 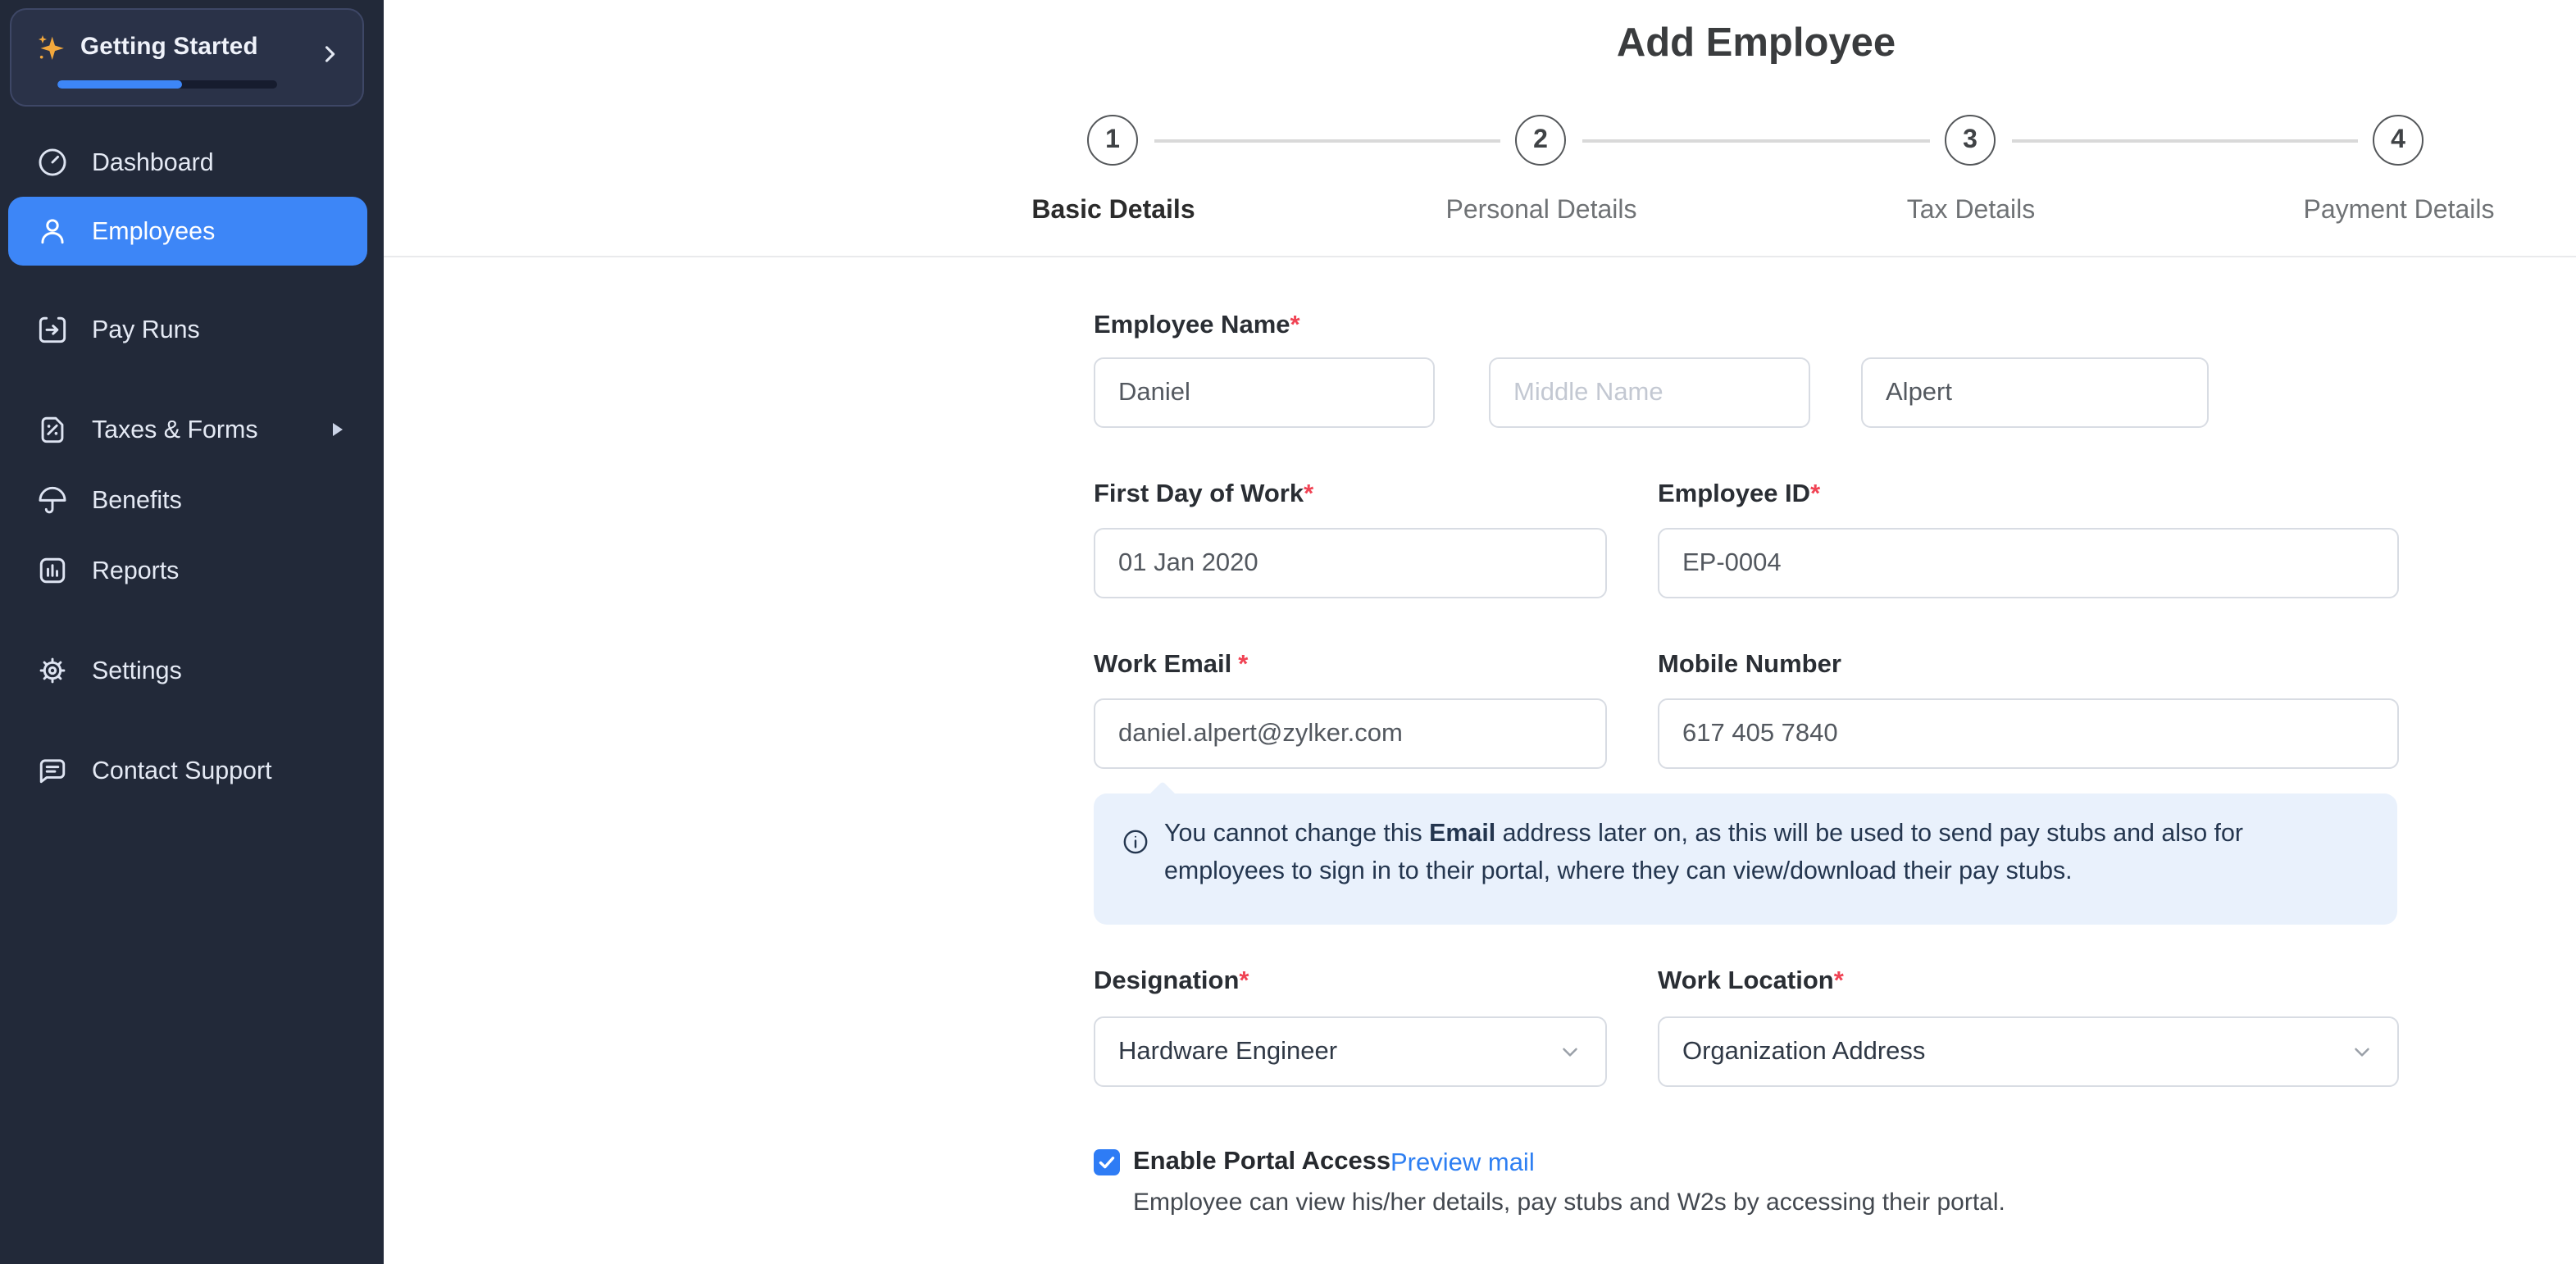 I want to click on employees-icon, so click(x=53, y=231).